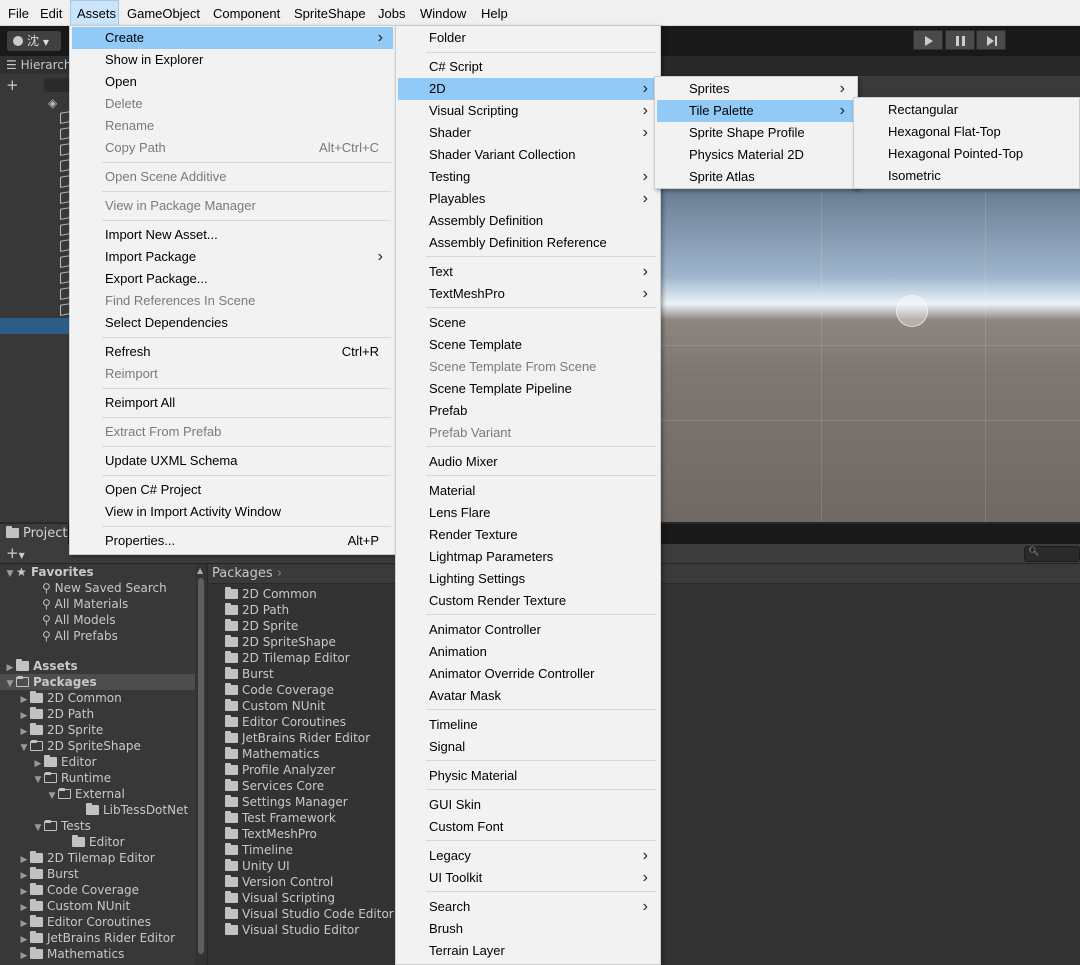 The image size is (1080, 965). Describe the element at coordinates (528, 513) in the screenshot. I see `menu-item-lens-flare: Lens Flare` at that location.